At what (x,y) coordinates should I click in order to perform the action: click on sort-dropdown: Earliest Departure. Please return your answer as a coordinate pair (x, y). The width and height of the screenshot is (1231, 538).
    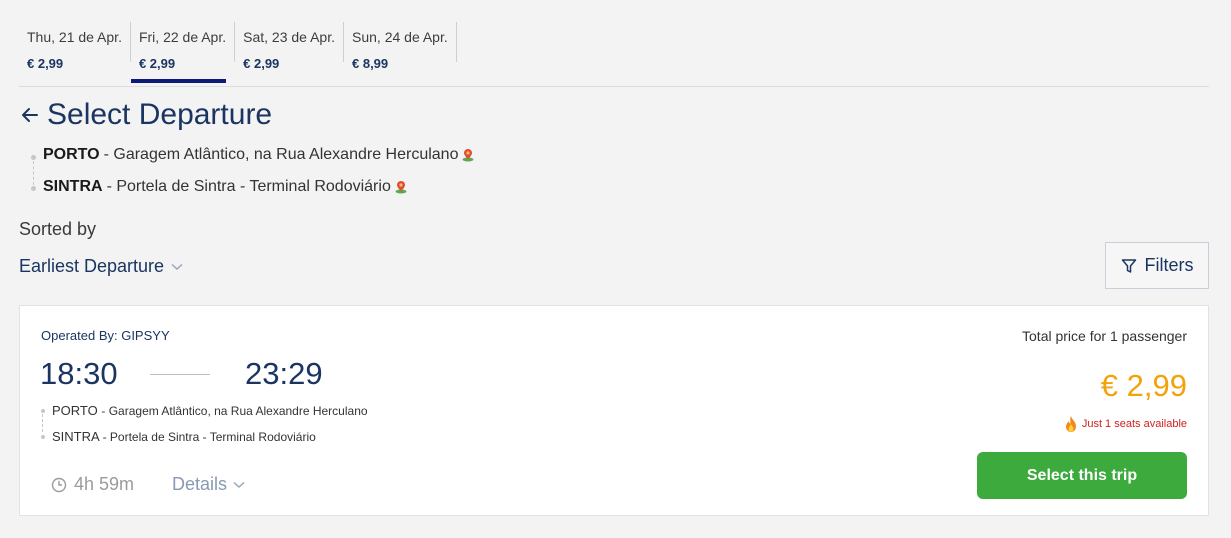
    Looking at the image, I should click on (101, 266).